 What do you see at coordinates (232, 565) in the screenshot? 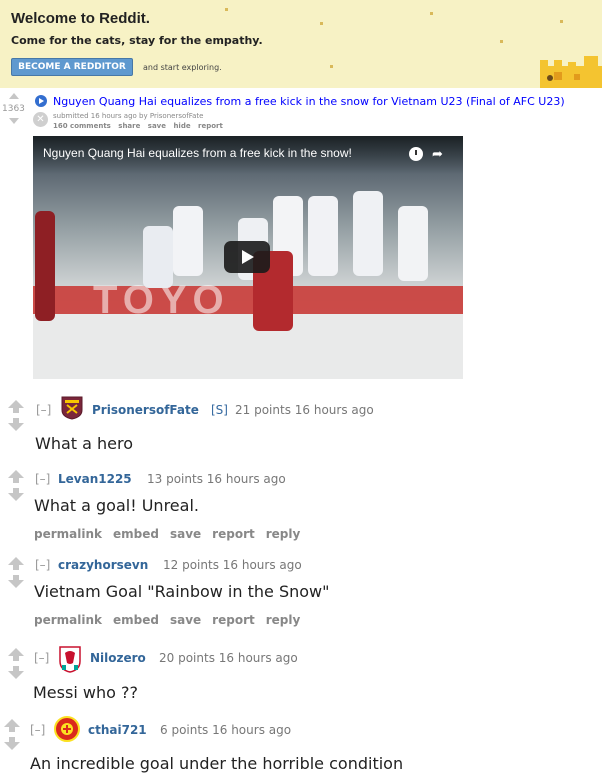
I see `comment-tagline: 12 points 16 hours ago` at bounding box center [232, 565].